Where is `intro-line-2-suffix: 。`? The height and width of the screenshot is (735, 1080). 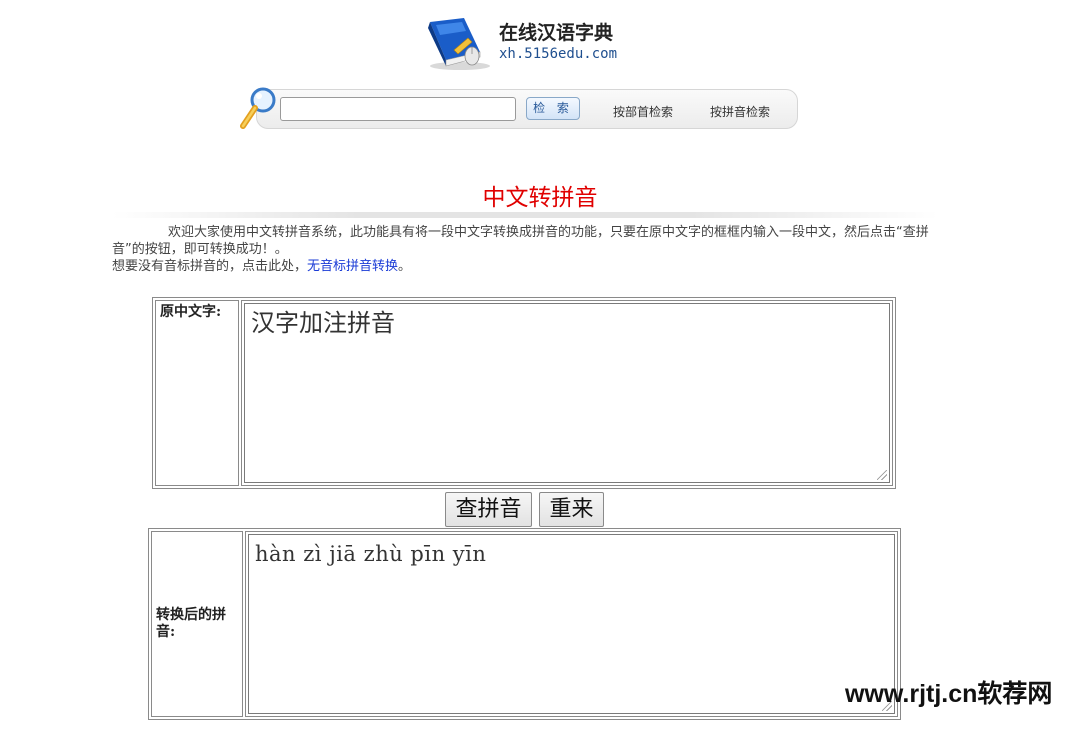
intro-line-2-suffix: 。 is located at coordinates (405, 266).